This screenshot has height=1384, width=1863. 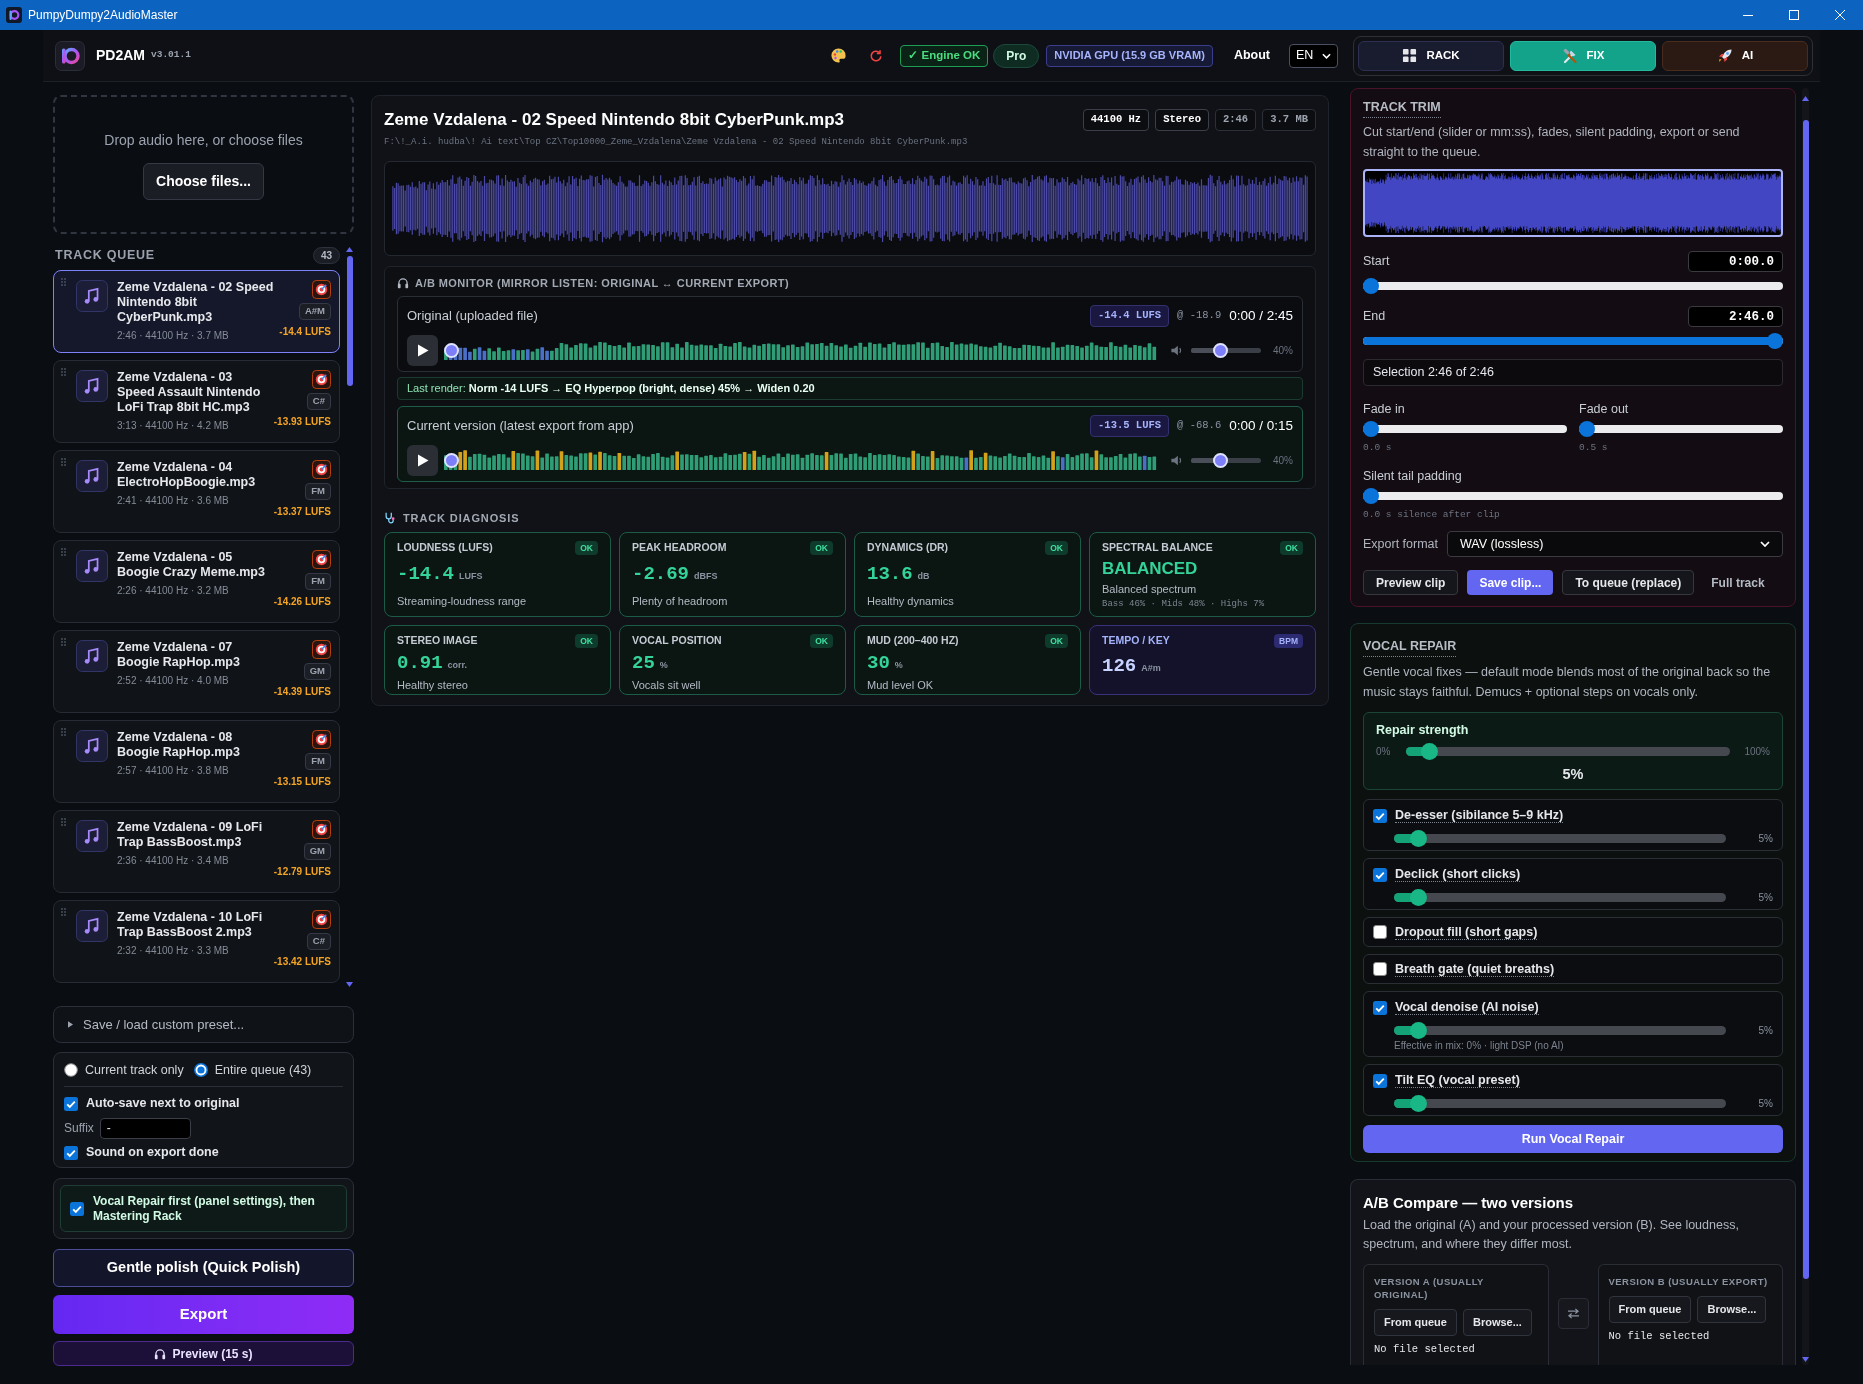 What do you see at coordinates (660, 574) in the screenshot?
I see `metric-value: -2.69` at bounding box center [660, 574].